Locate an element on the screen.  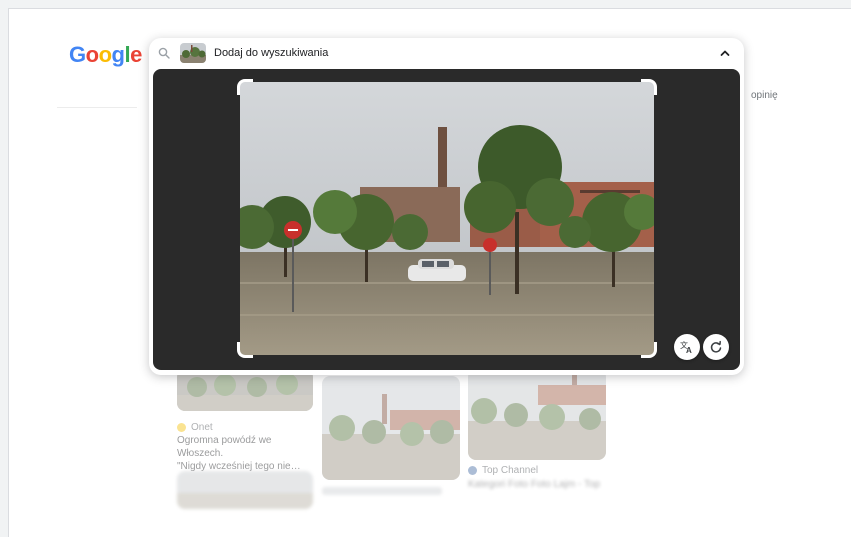
chevron-up-icon is located at coordinates (725, 53).